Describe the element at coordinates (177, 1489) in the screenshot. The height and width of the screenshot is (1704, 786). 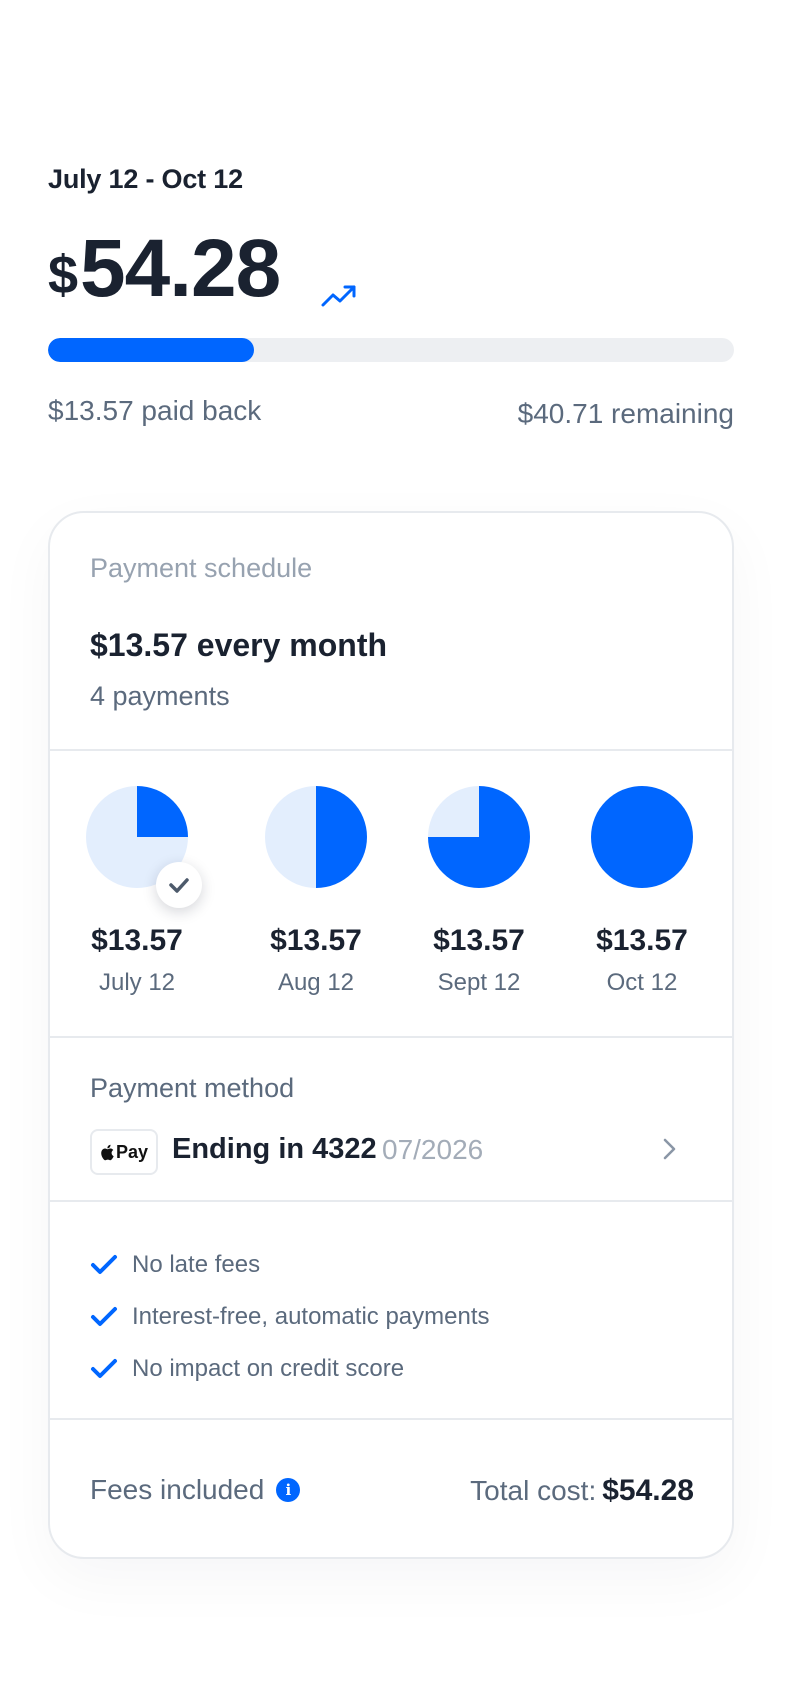
I see `fees-label: Fees included` at that location.